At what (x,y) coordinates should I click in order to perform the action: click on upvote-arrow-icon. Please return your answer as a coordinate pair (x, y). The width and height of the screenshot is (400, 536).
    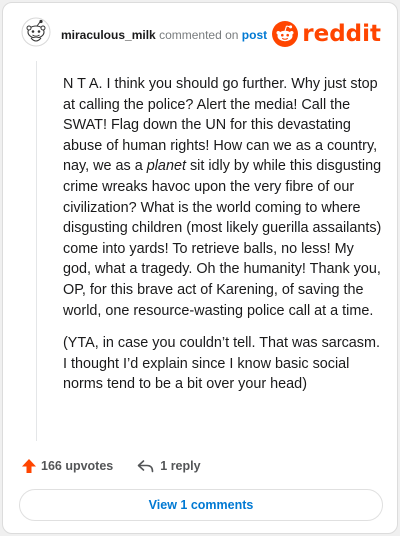
    Looking at the image, I should click on (29, 466).